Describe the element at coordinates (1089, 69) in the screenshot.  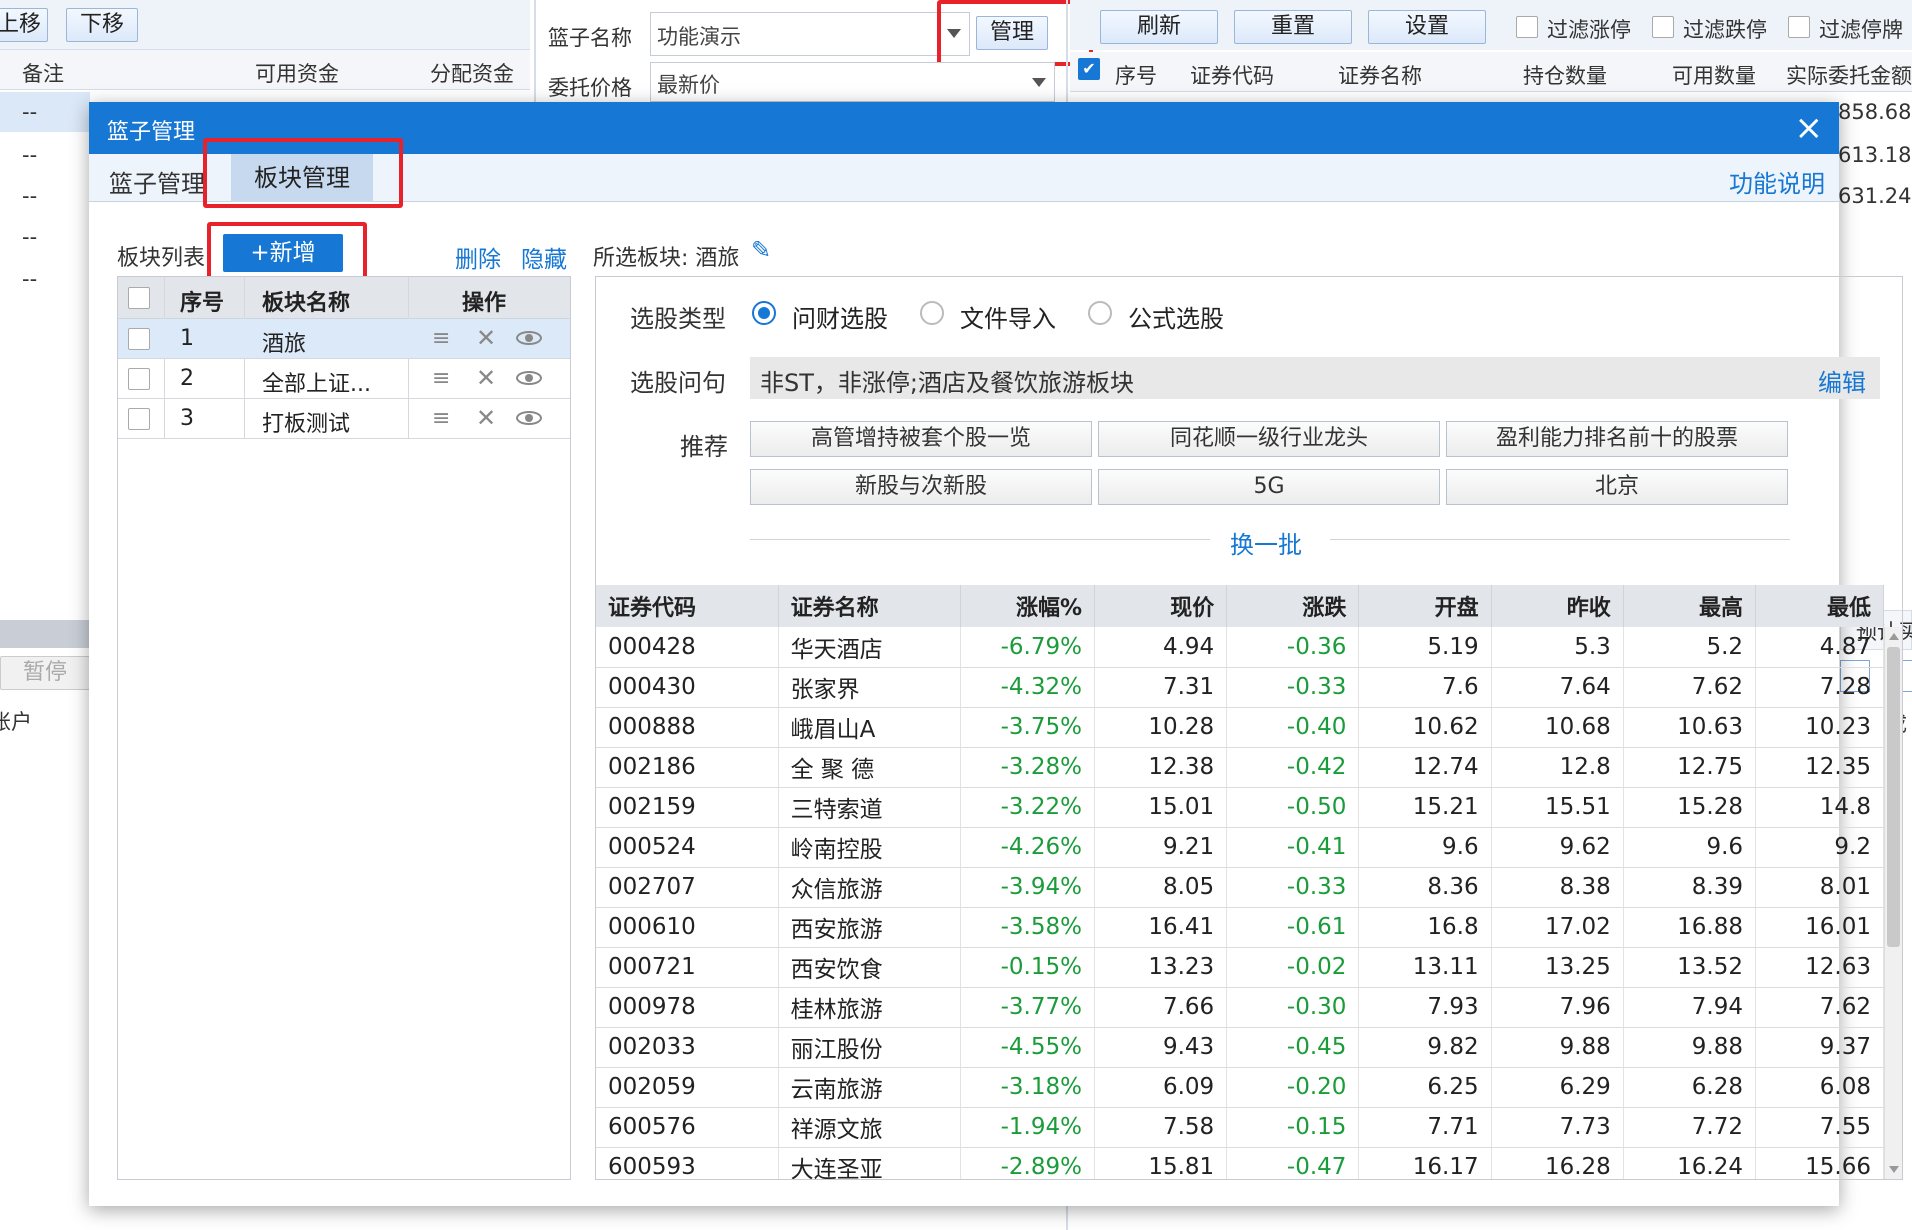
I see `select-all-checkbox: ✔` at that location.